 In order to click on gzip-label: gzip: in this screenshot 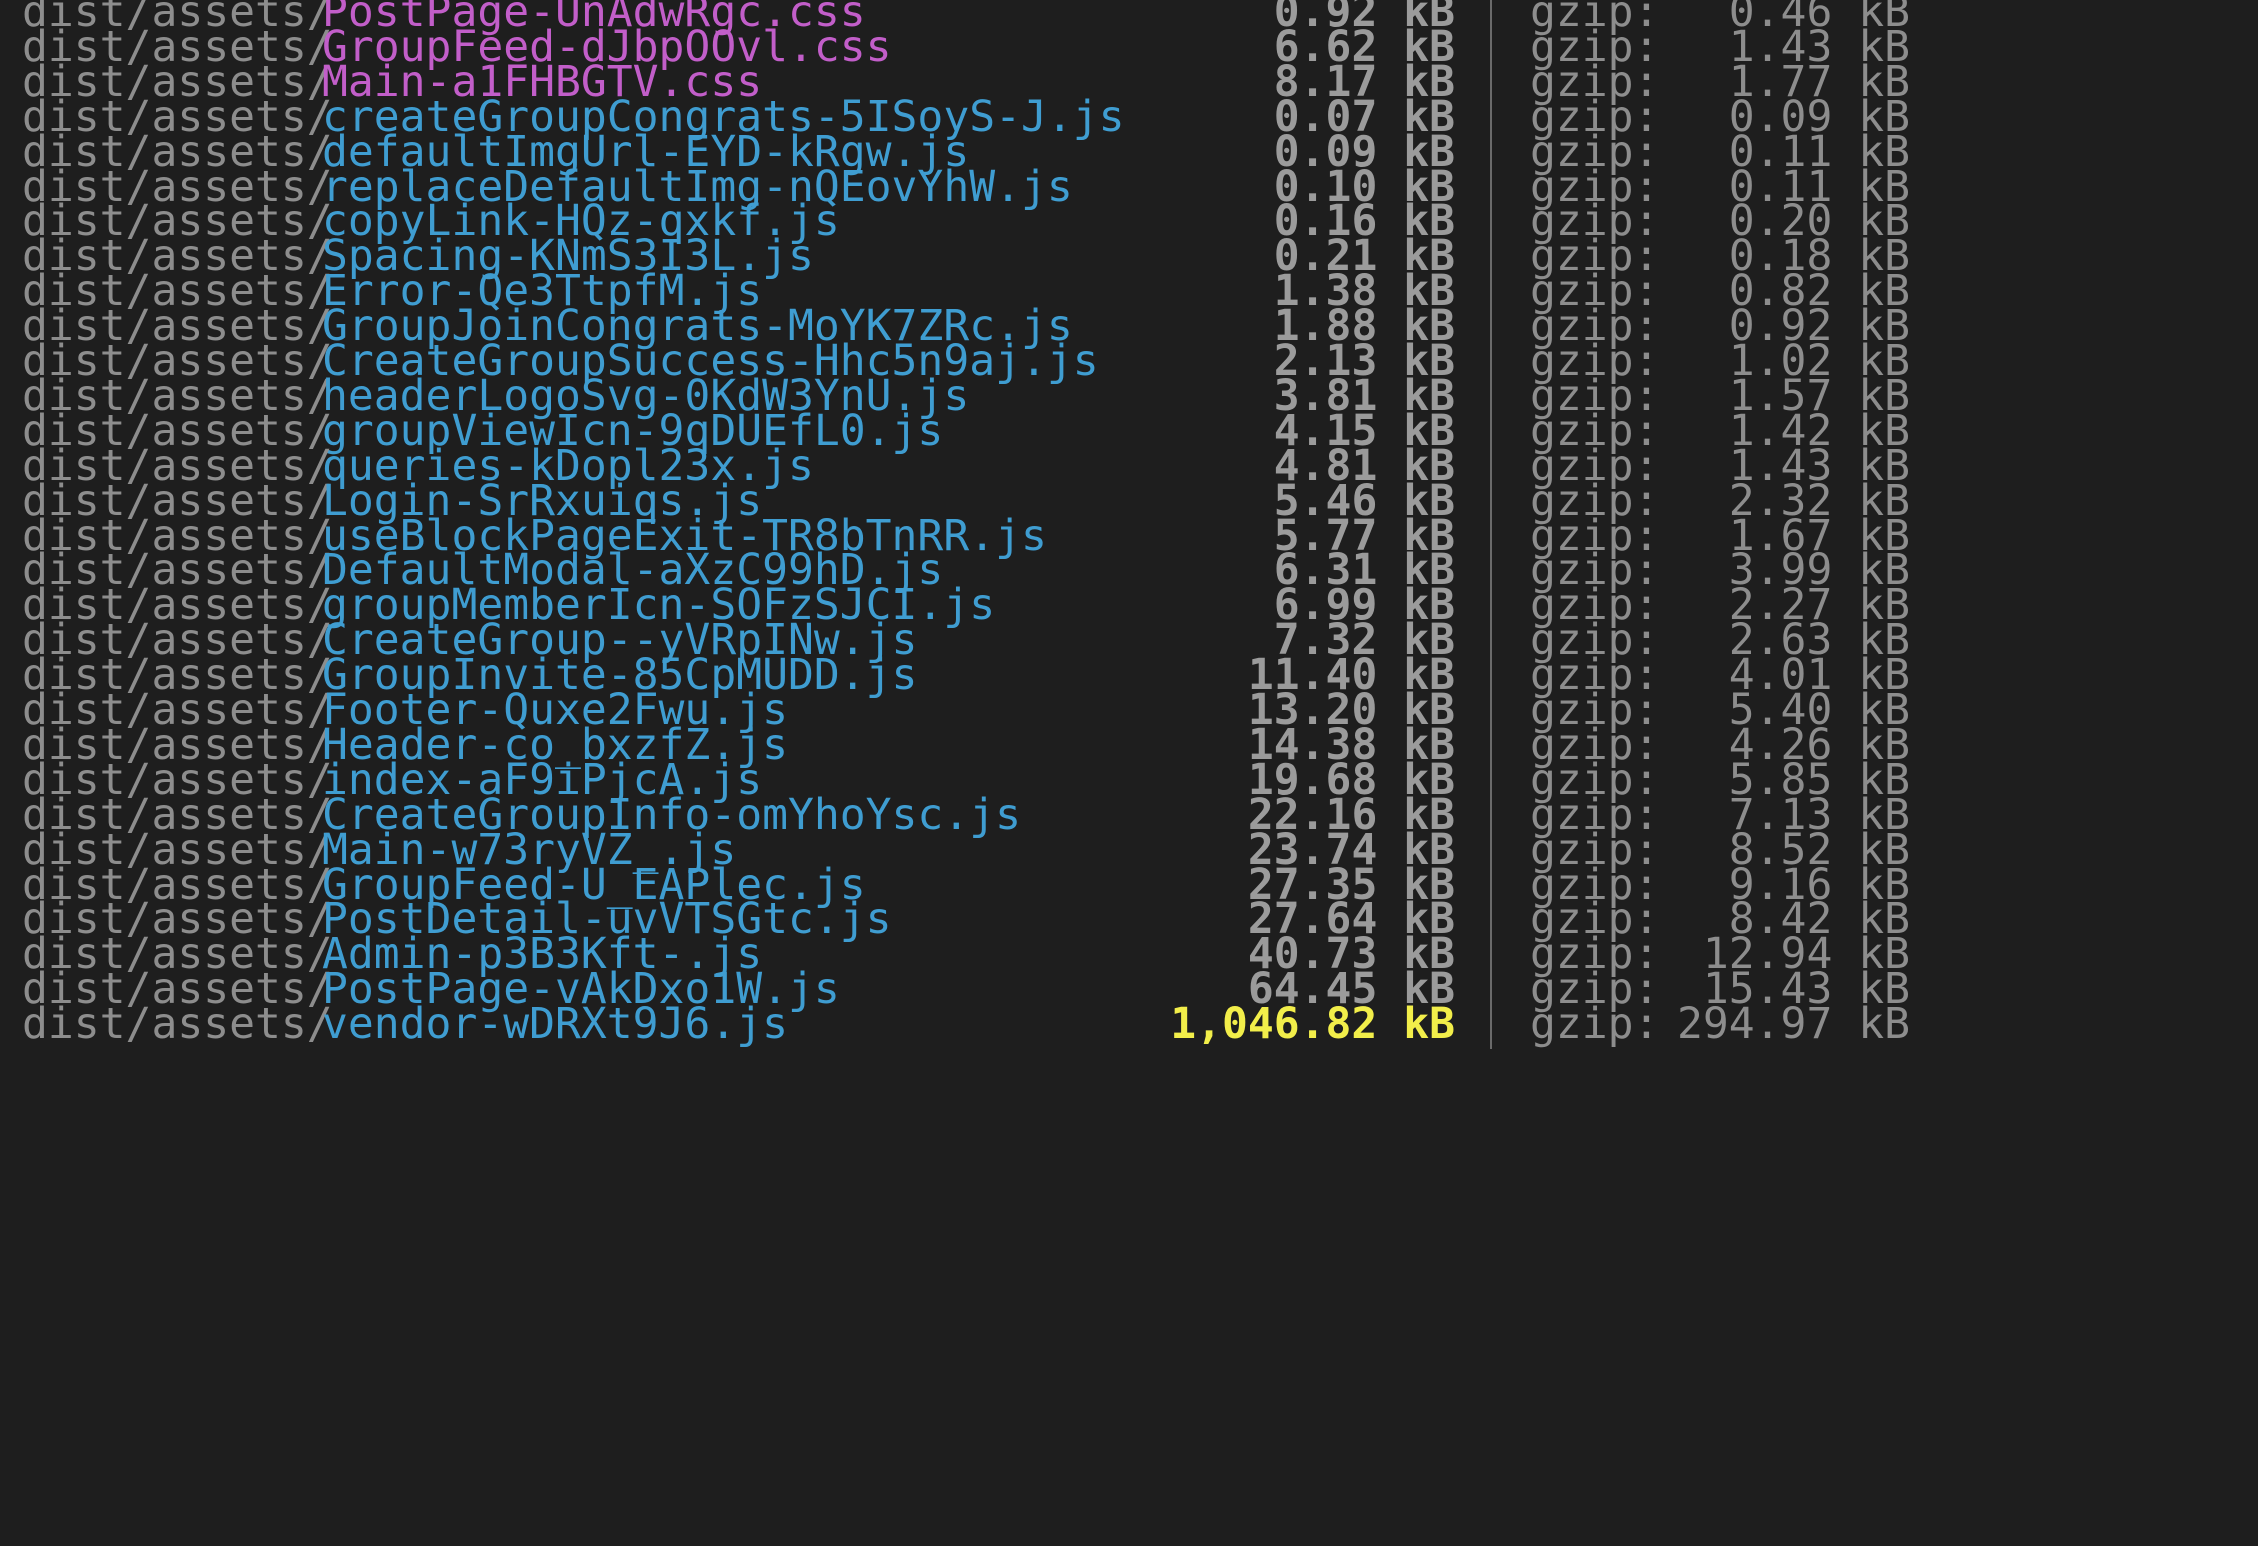, I will do `click(1595, 1024)`.